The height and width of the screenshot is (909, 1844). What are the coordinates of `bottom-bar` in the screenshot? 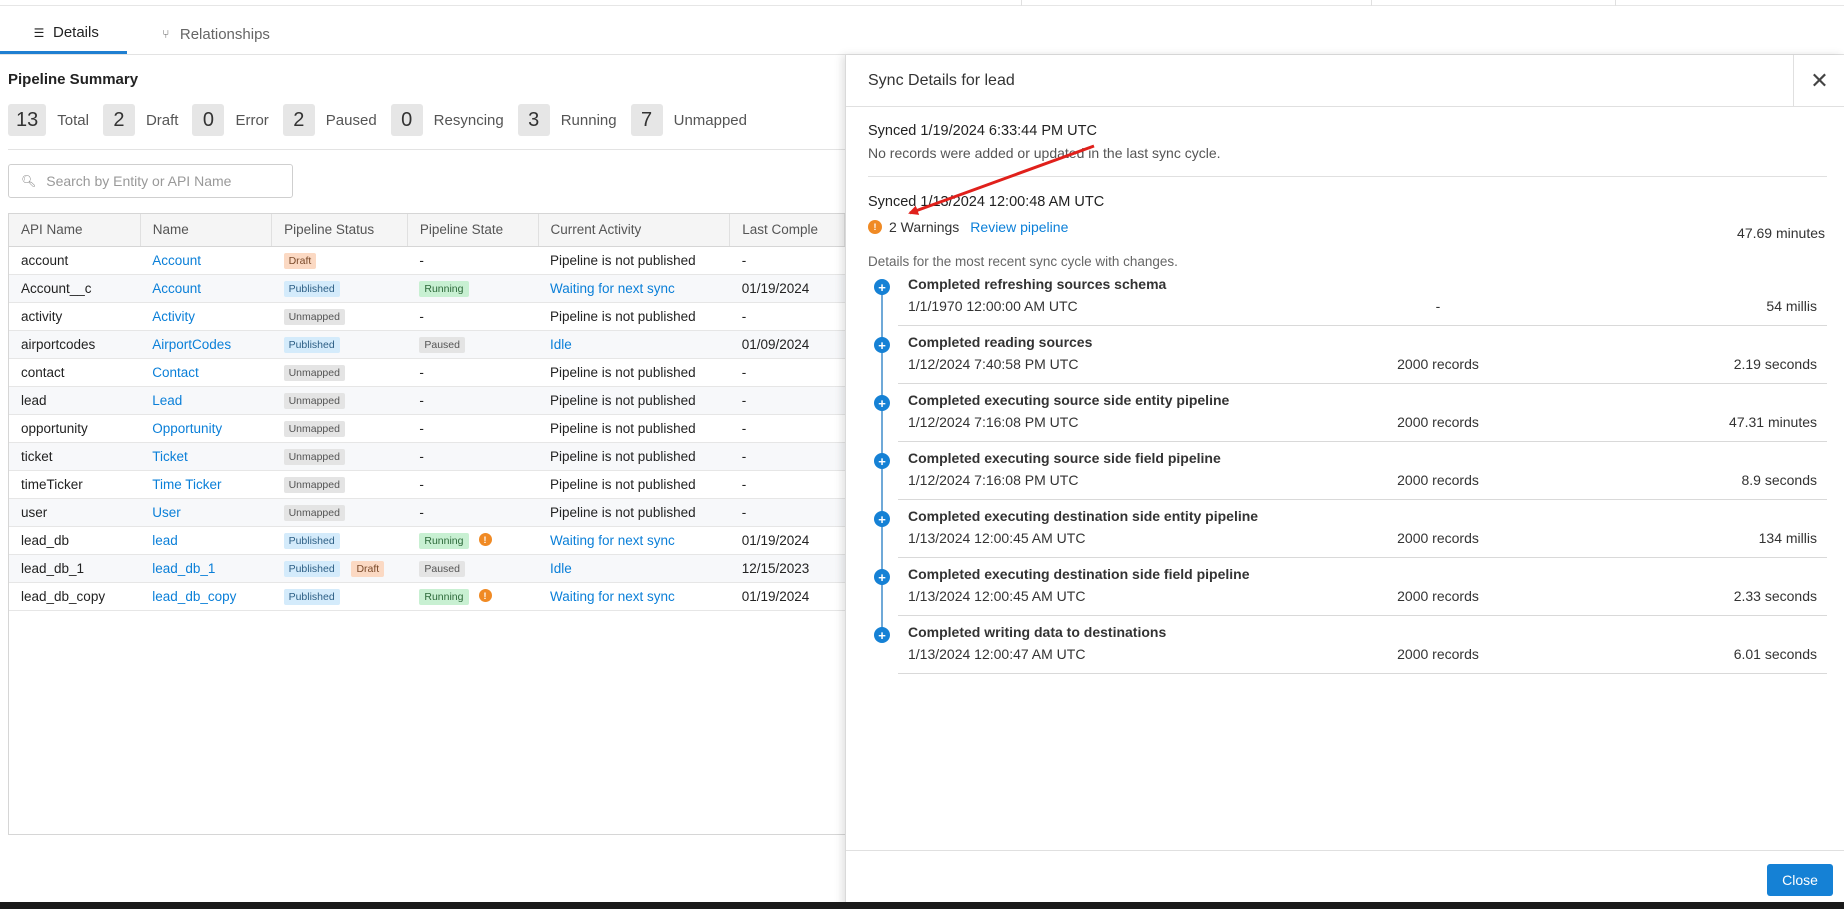 It's located at (922, 905).